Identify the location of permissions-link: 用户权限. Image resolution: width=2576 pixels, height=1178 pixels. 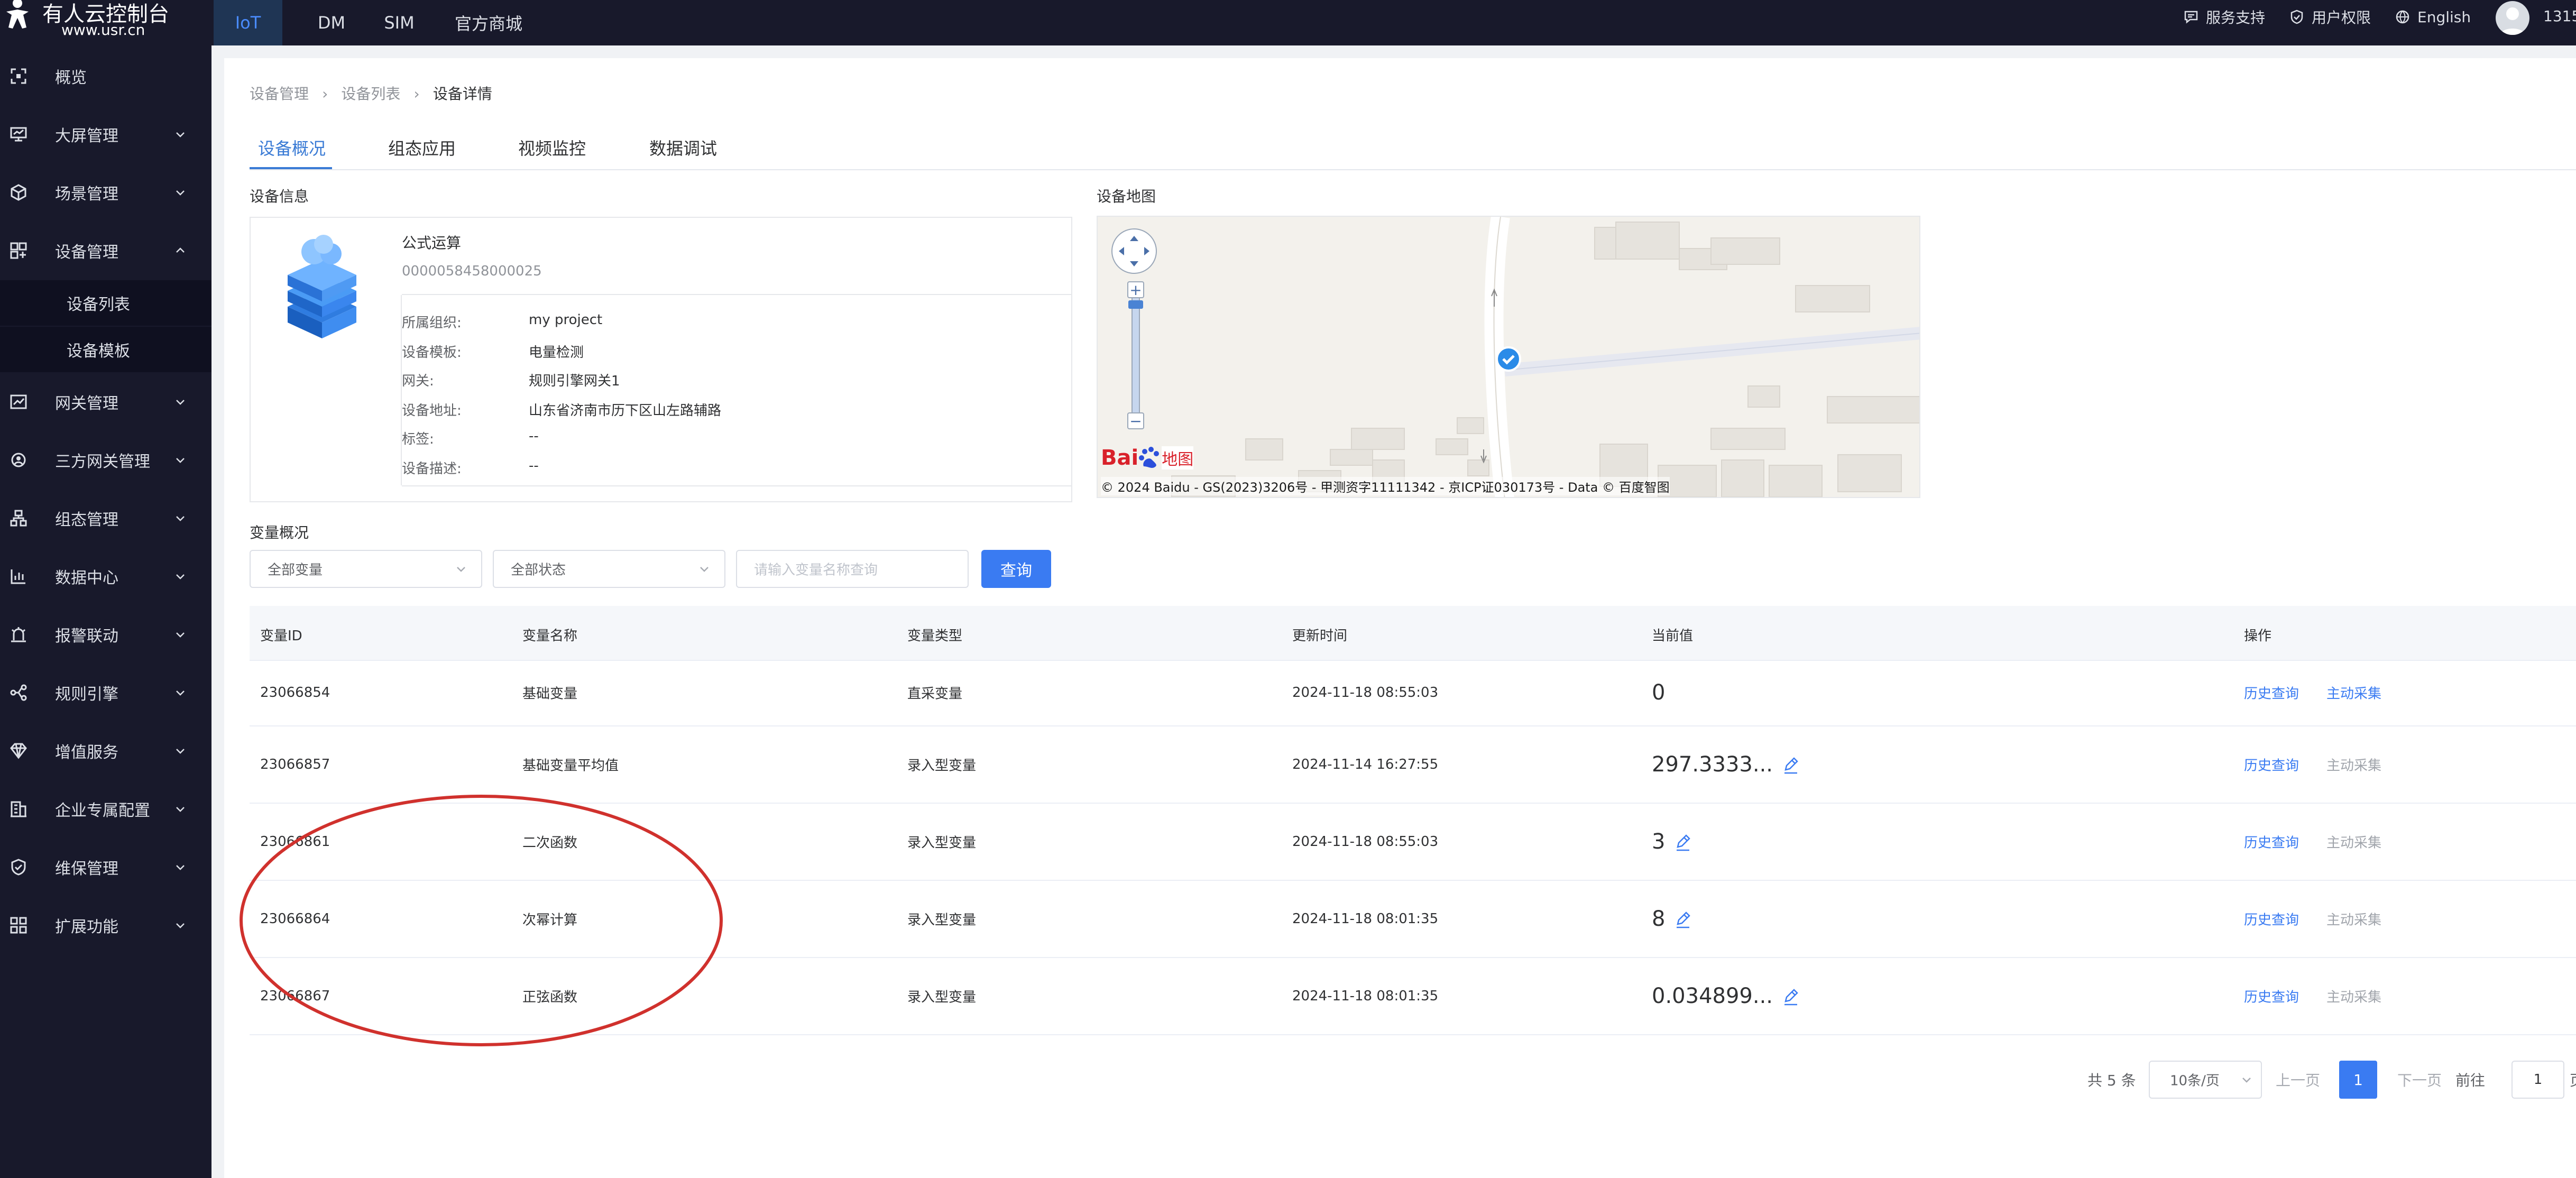
(2330, 17).